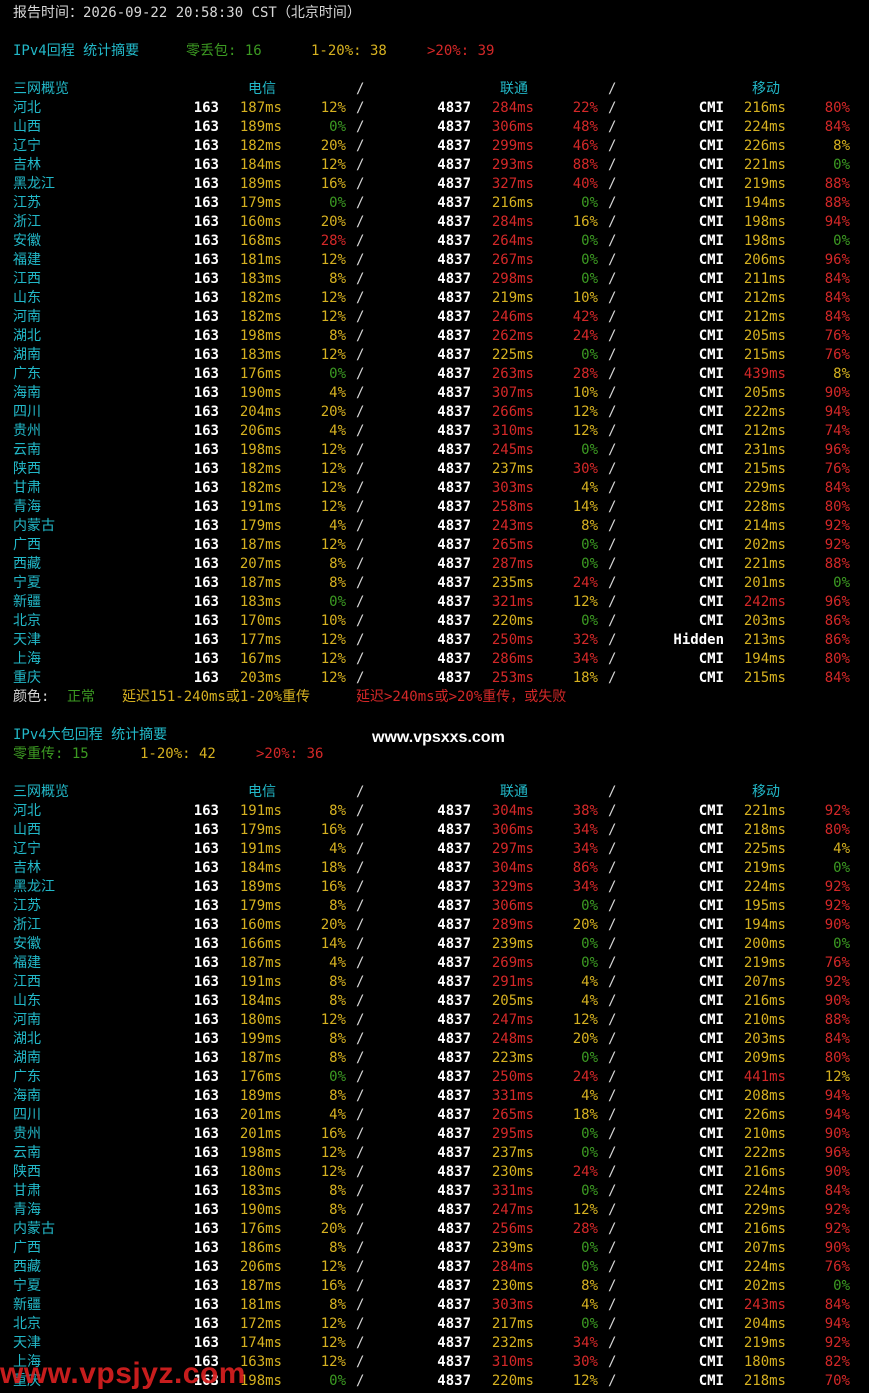  What do you see at coordinates (434, 1020) in the screenshot?
I see `table-row: 河南 163 180ms 12% / 4837 247ms 12% / CMI 210ms 88%` at bounding box center [434, 1020].